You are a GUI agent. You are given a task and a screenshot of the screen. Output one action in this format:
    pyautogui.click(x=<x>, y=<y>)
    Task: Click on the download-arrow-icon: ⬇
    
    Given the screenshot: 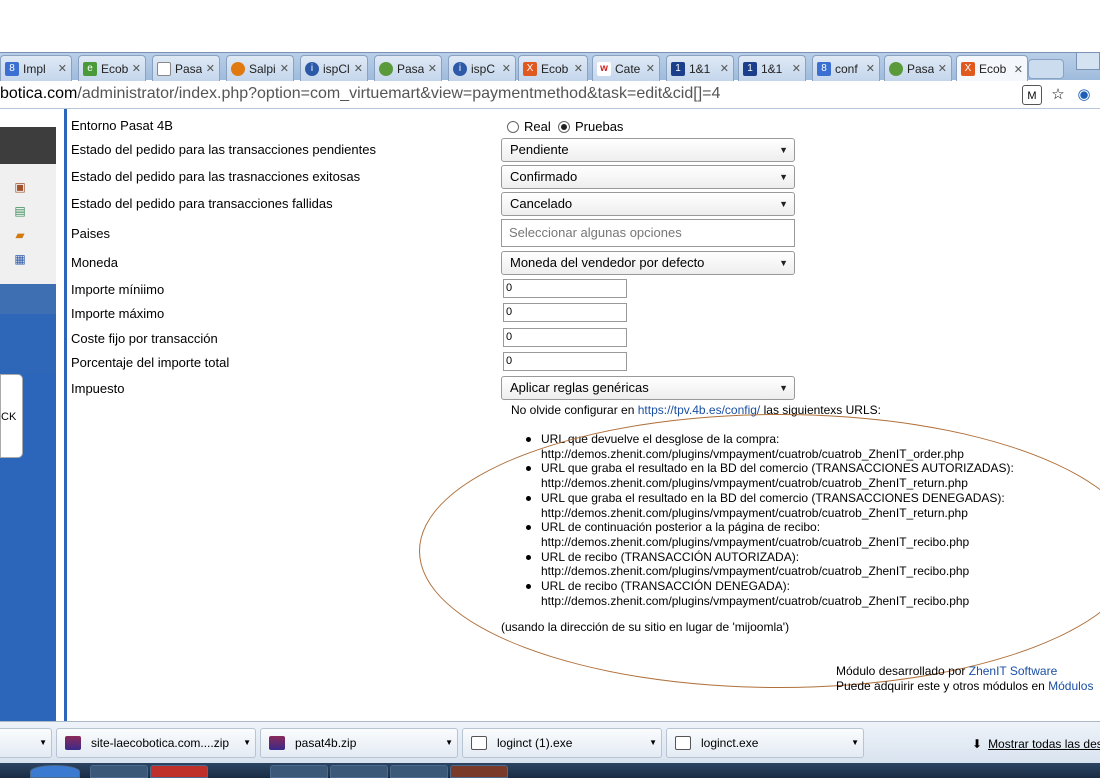 What is the action you would take?
    pyautogui.click(x=977, y=744)
    